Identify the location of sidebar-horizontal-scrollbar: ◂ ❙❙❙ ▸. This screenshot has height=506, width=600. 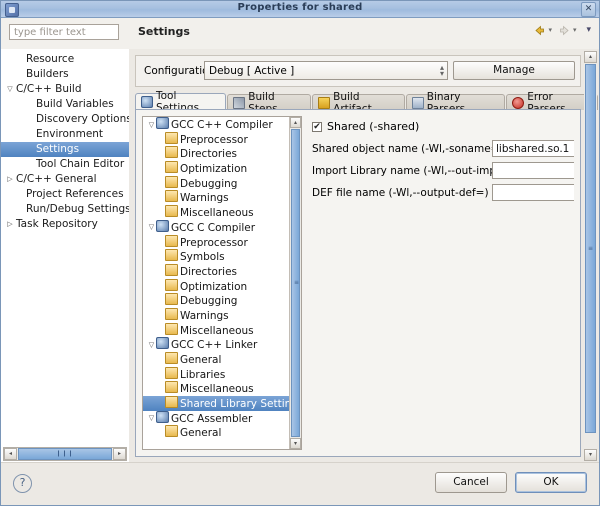
(65, 454).